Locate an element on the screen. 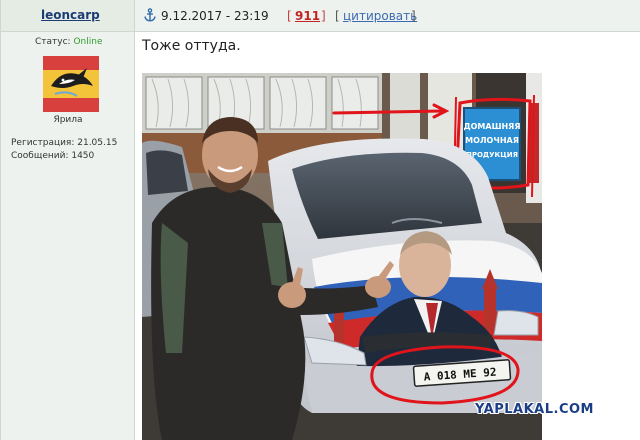  user-title: Ярила is located at coordinates (68, 120).